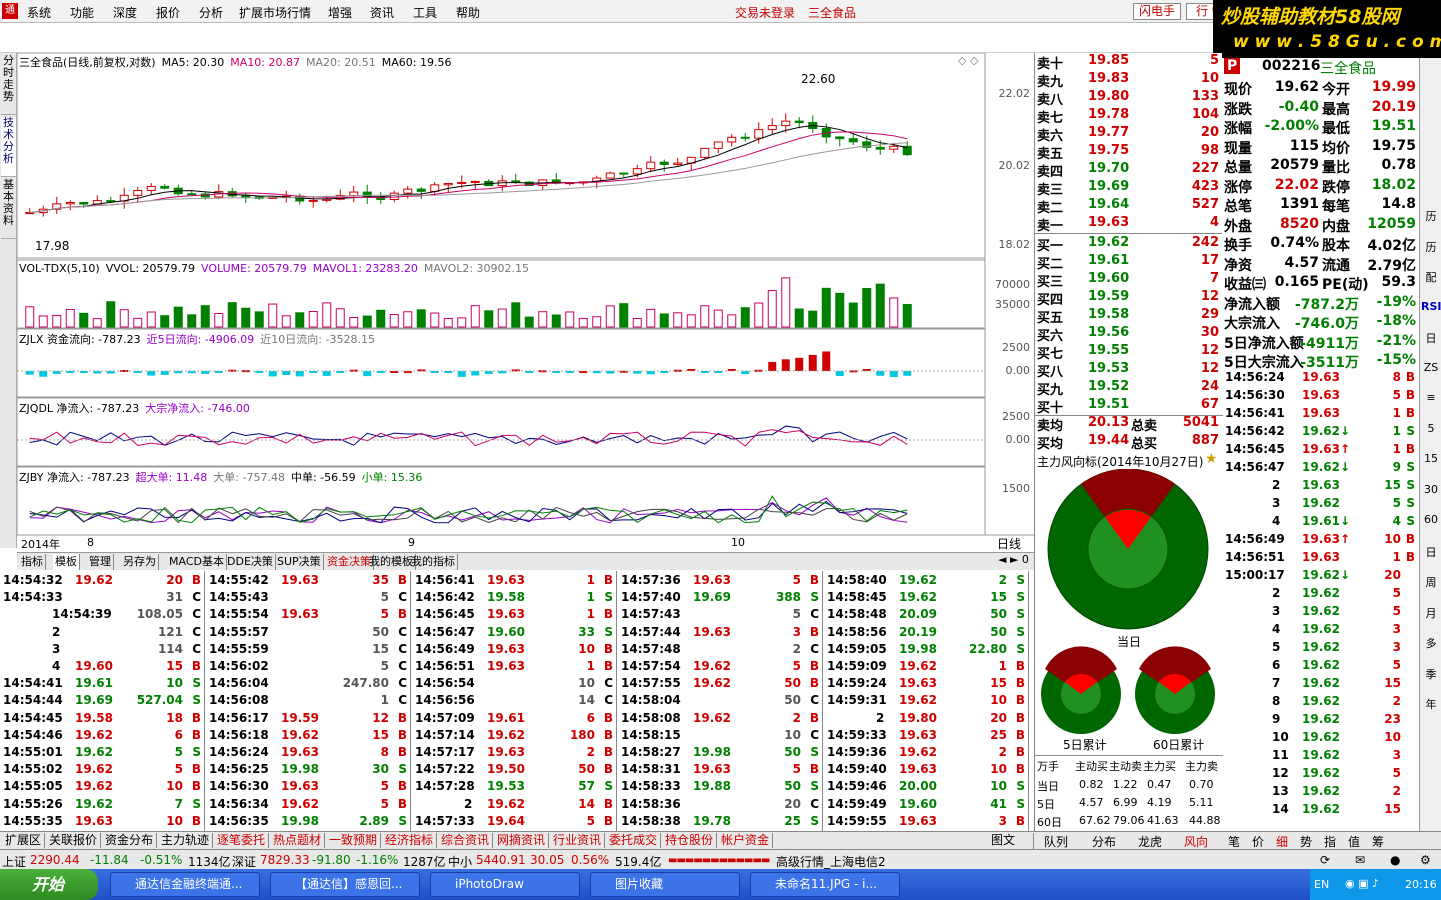 Image resolution: width=1441 pixels, height=900 pixels. I want to click on bottom-tab-7: 经济指标, so click(410, 840).